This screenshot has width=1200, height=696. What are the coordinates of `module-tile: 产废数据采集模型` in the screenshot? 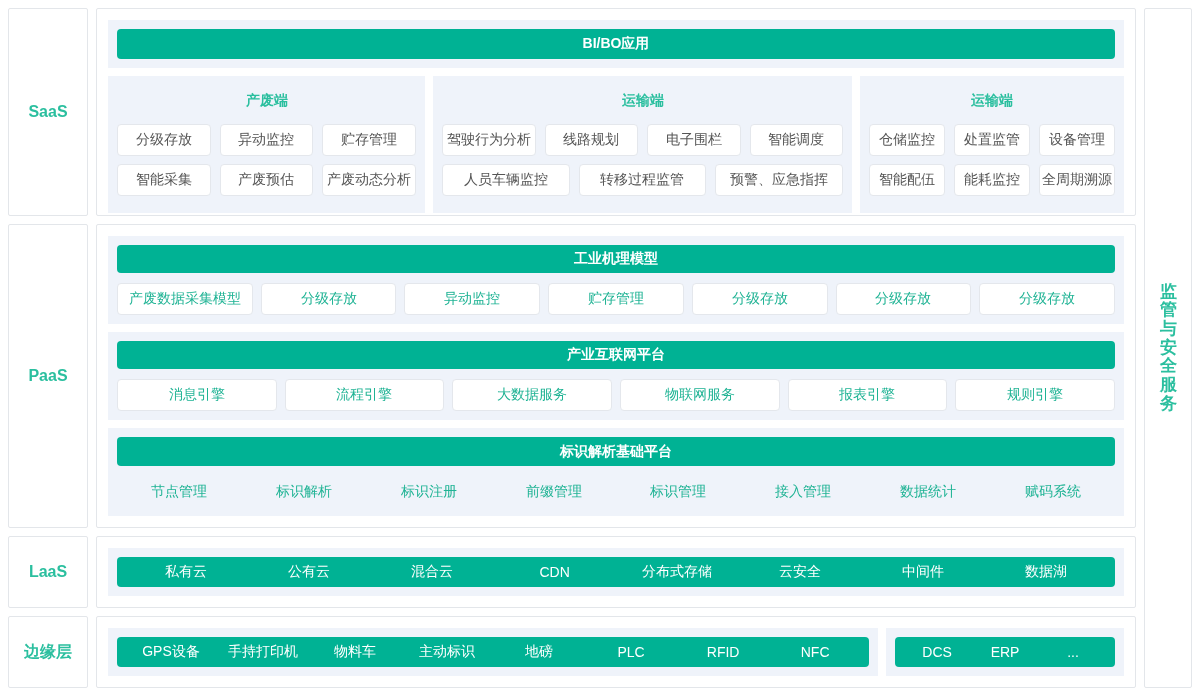 It's located at (185, 299).